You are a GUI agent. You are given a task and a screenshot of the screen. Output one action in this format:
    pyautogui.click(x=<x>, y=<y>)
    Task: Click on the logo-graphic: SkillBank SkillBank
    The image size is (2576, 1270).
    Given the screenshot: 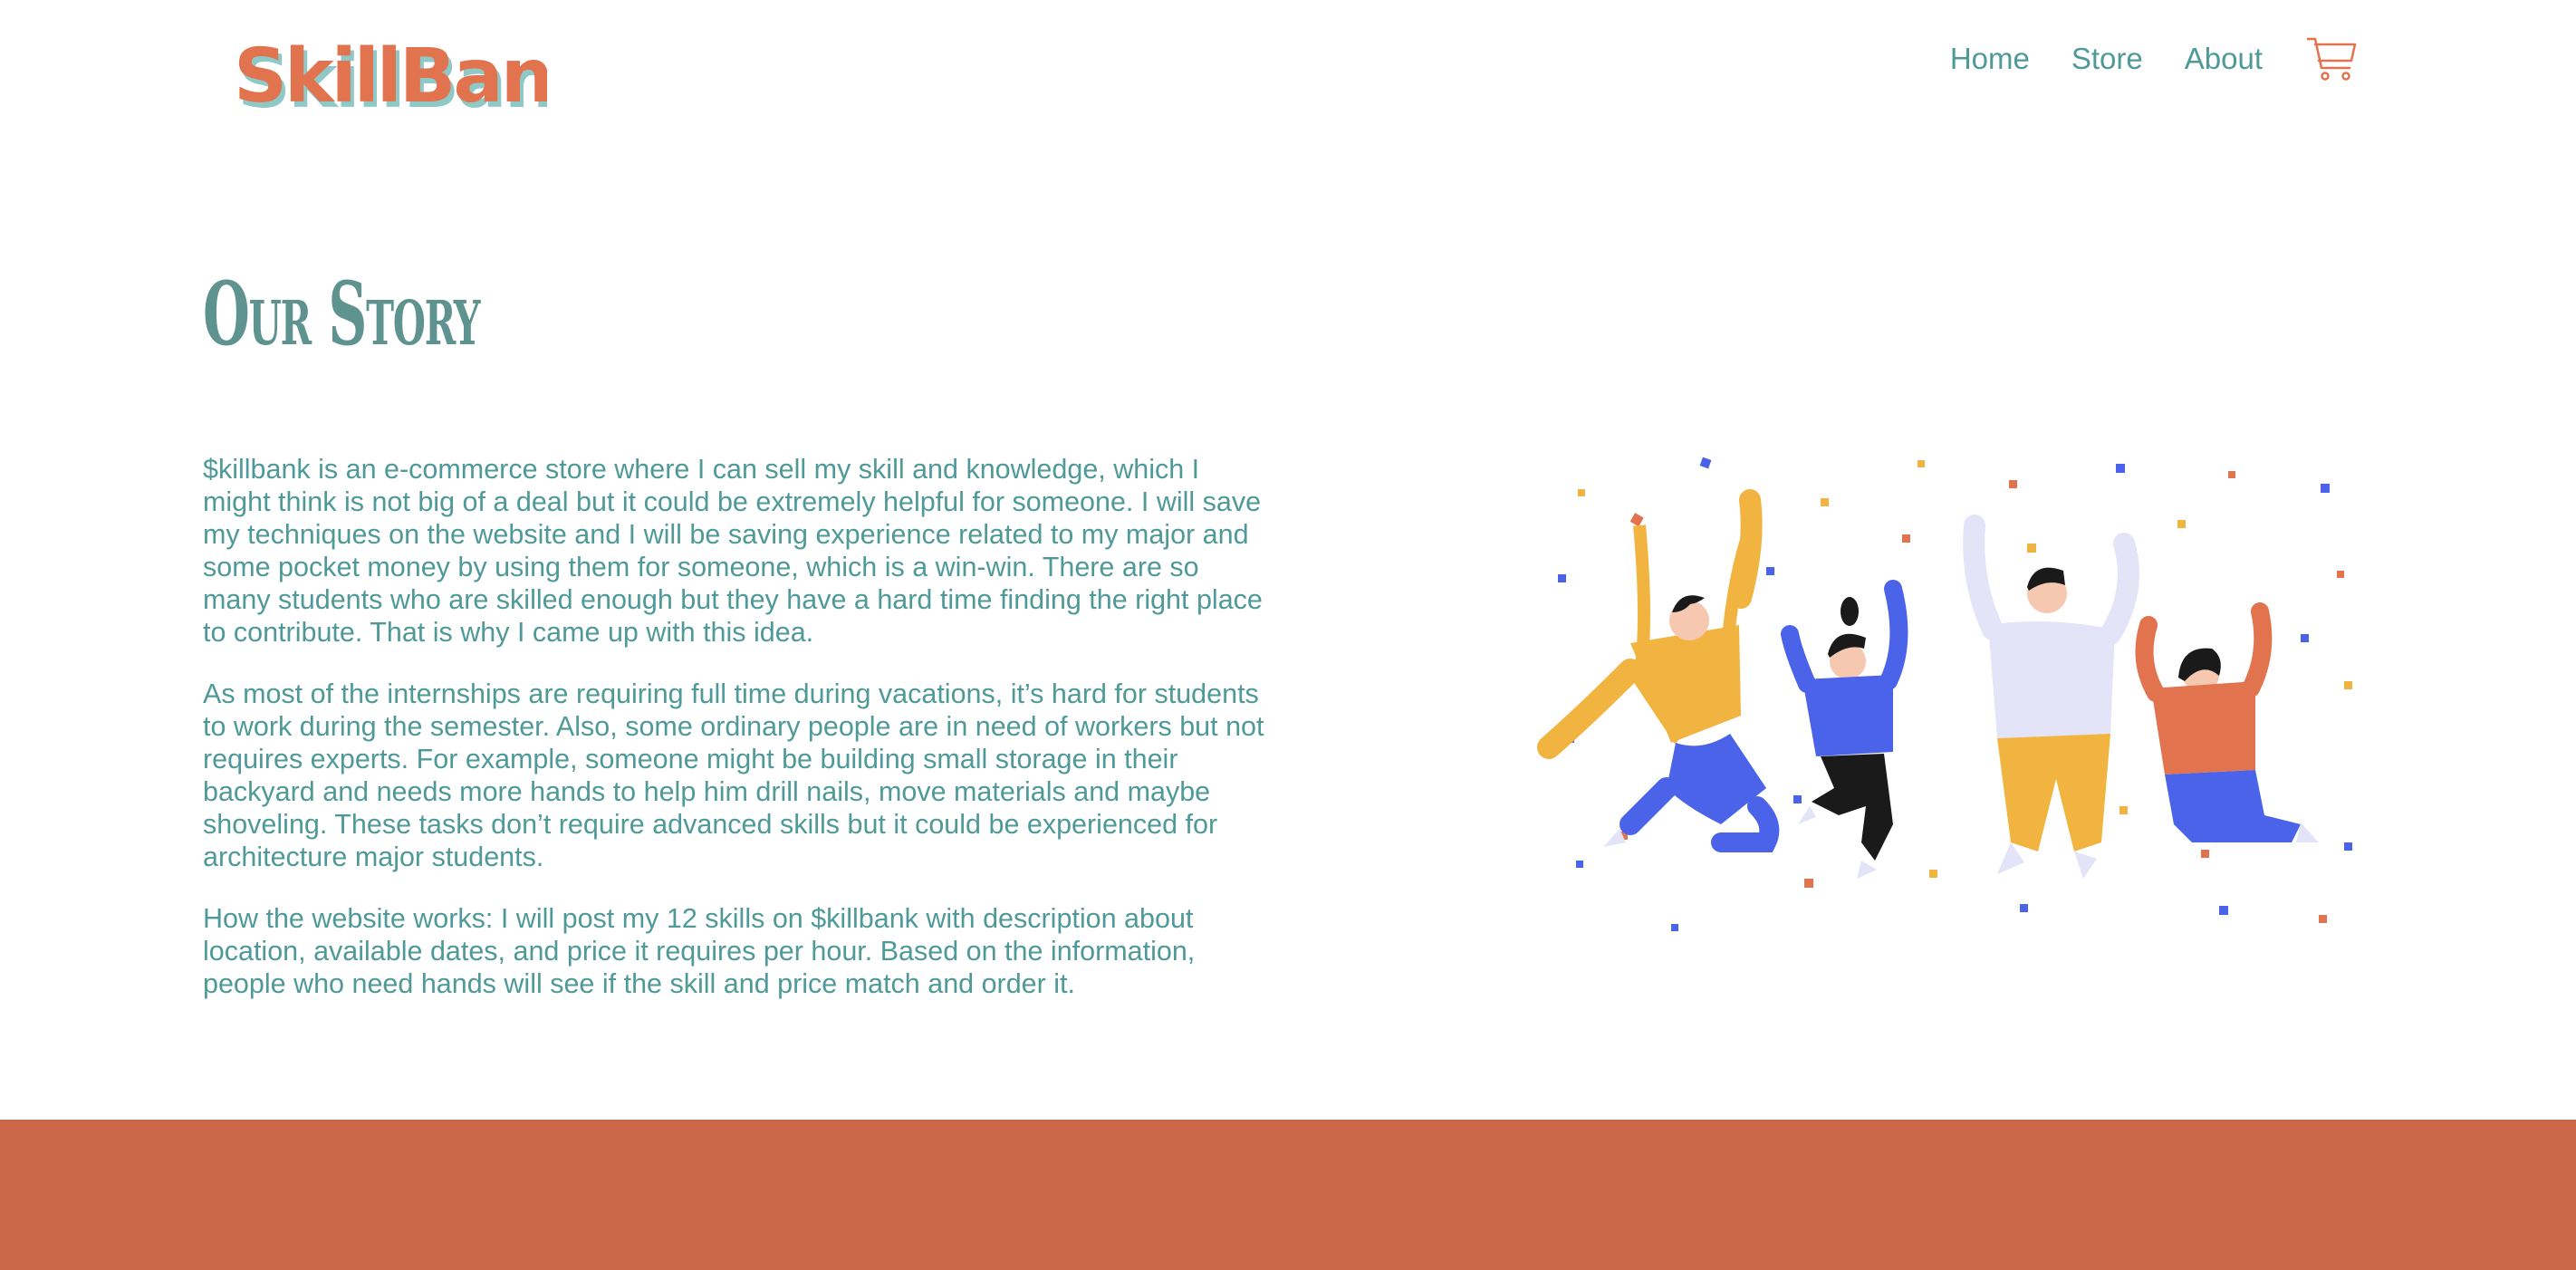 What is the action you would take?
    pyautogui.click(x=390, y=76)
    